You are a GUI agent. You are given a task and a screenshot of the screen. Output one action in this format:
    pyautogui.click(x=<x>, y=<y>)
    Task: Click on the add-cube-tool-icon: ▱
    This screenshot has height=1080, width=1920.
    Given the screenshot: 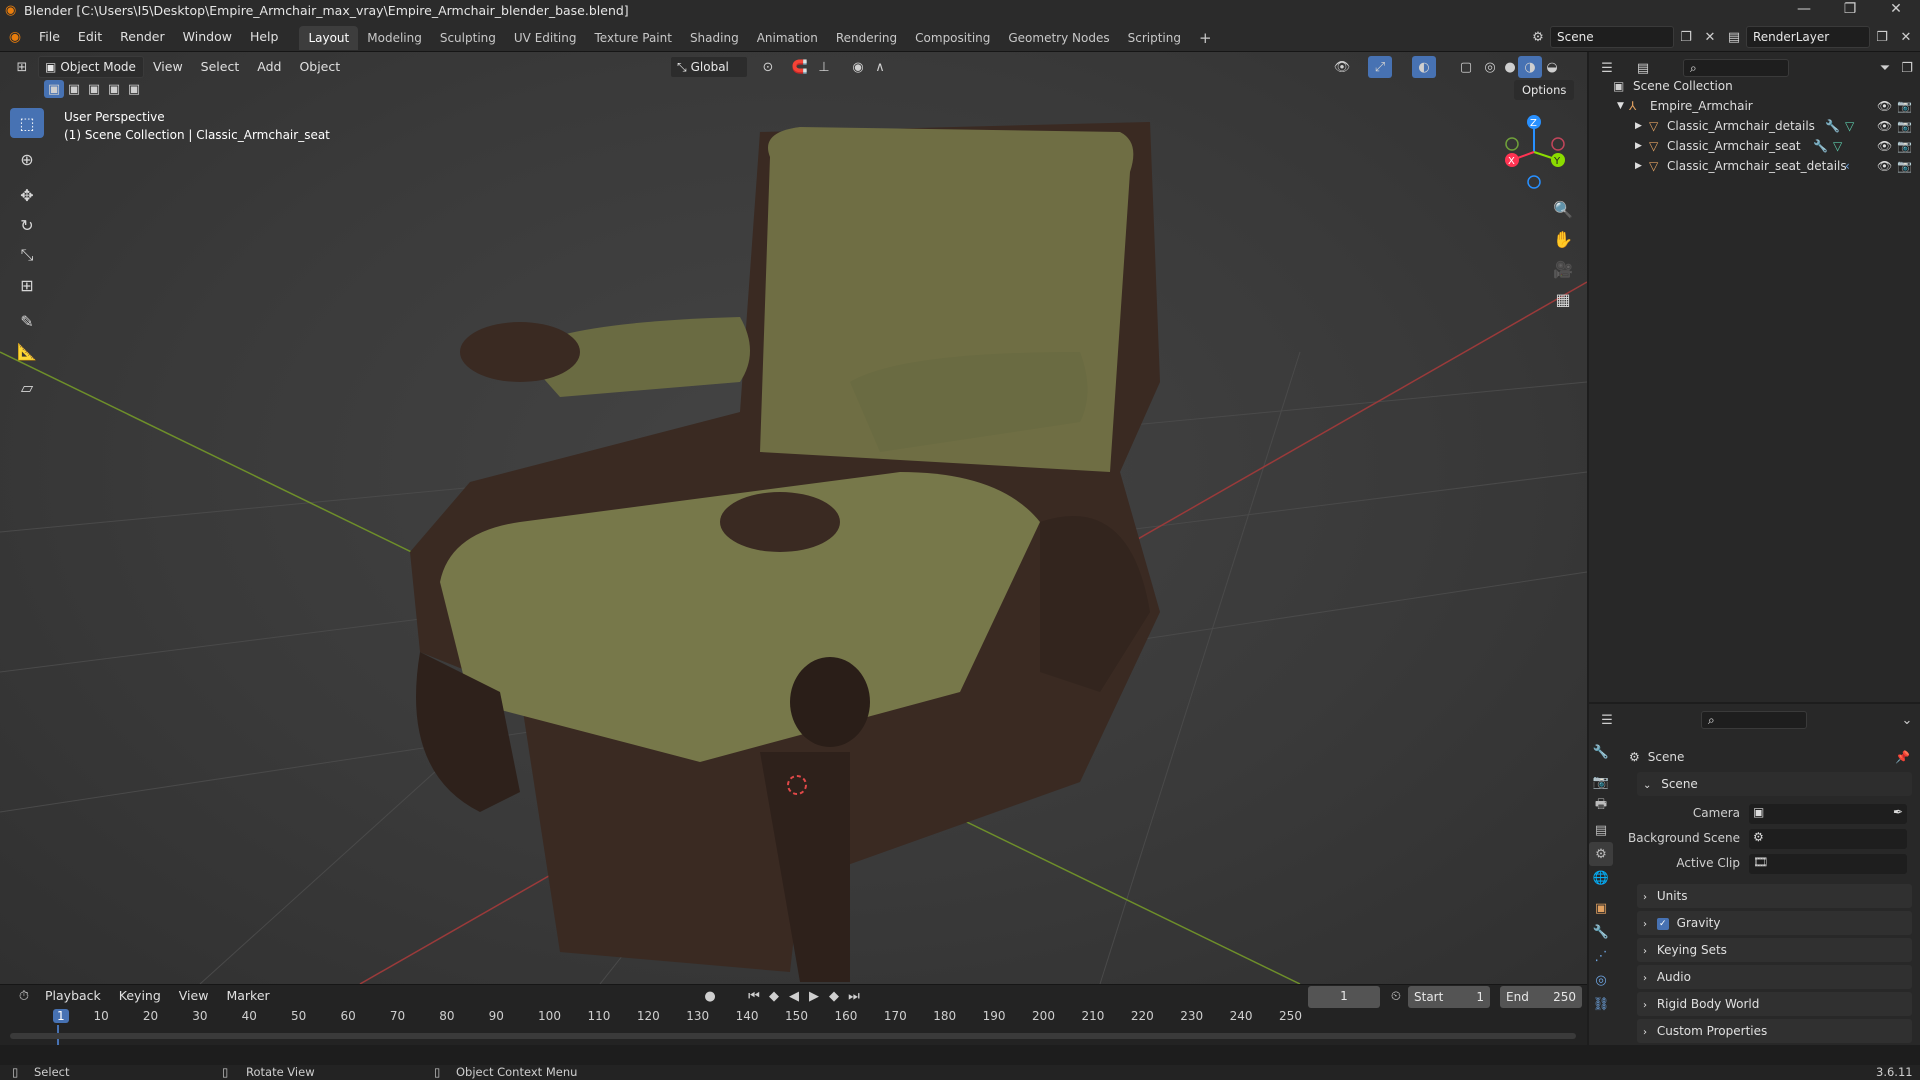 What is the action you would take?
    pyautogui.click(x=27, y=387)
    